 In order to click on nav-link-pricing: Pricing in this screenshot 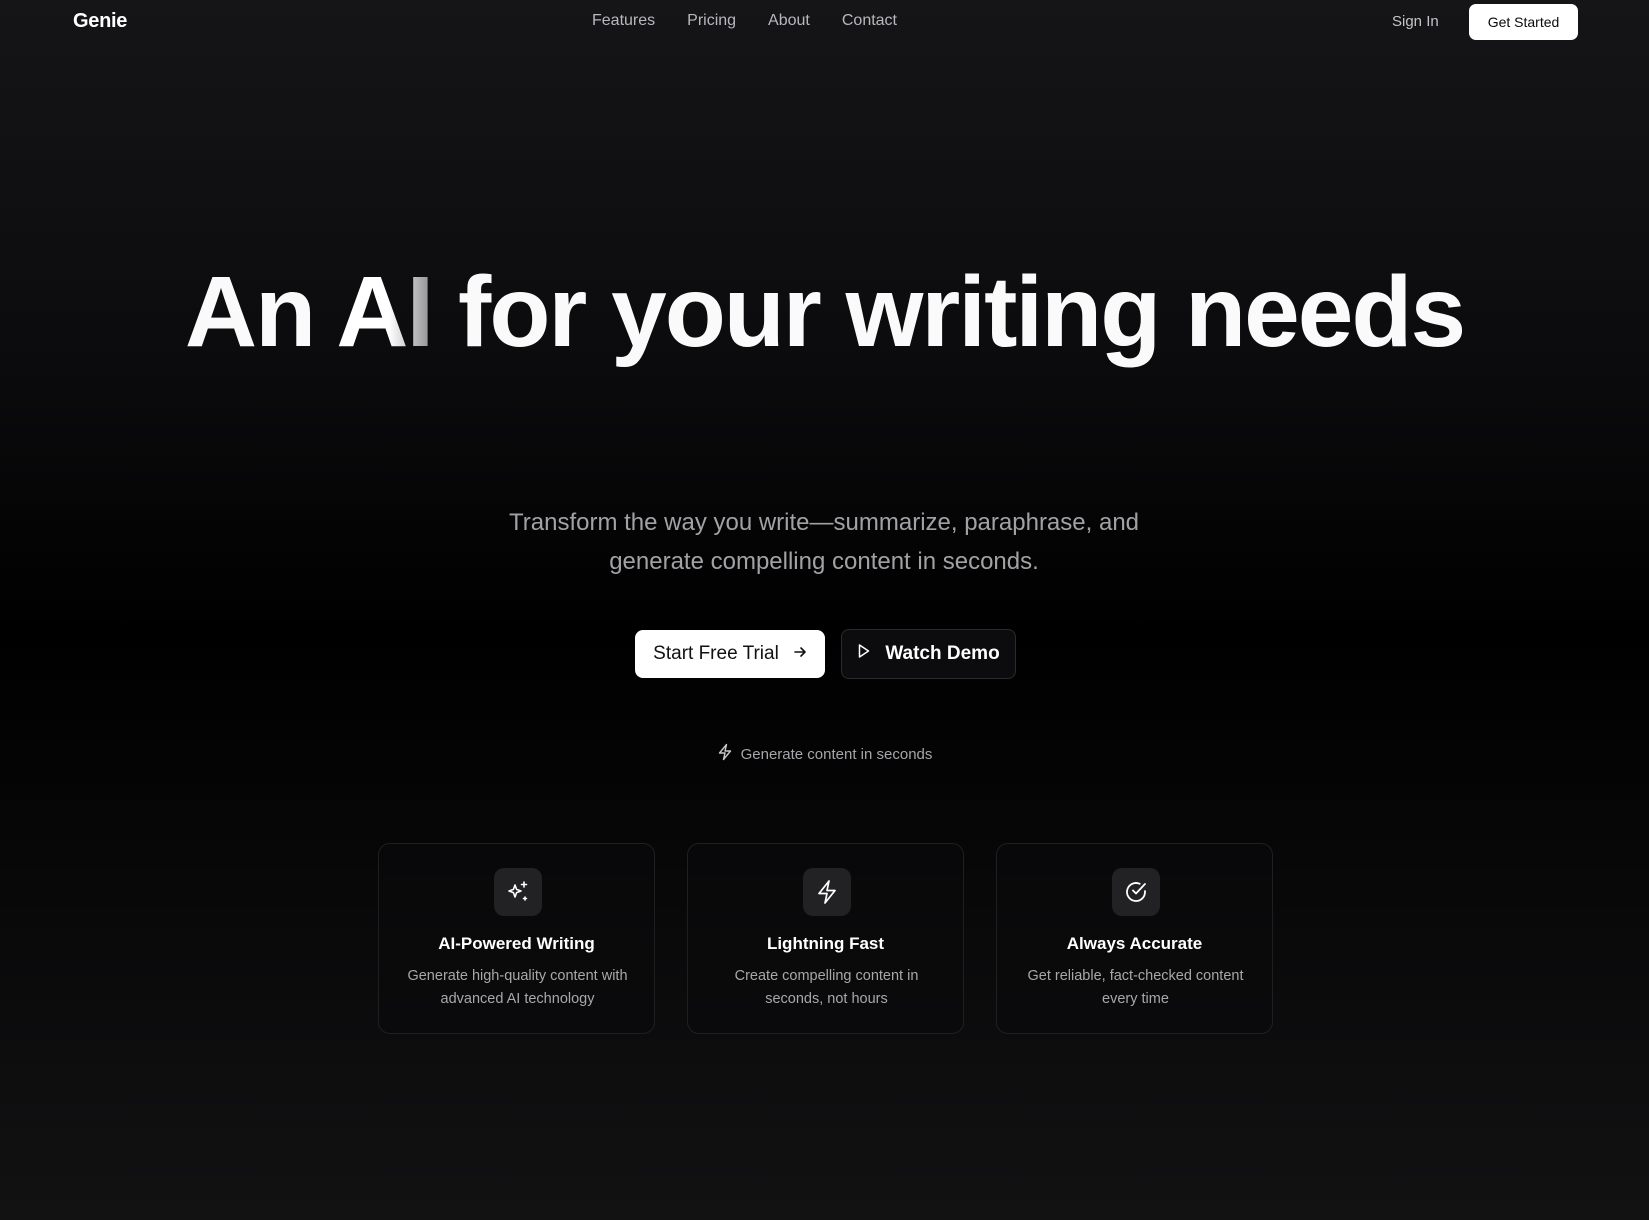, I will do `click(711, 21)`.